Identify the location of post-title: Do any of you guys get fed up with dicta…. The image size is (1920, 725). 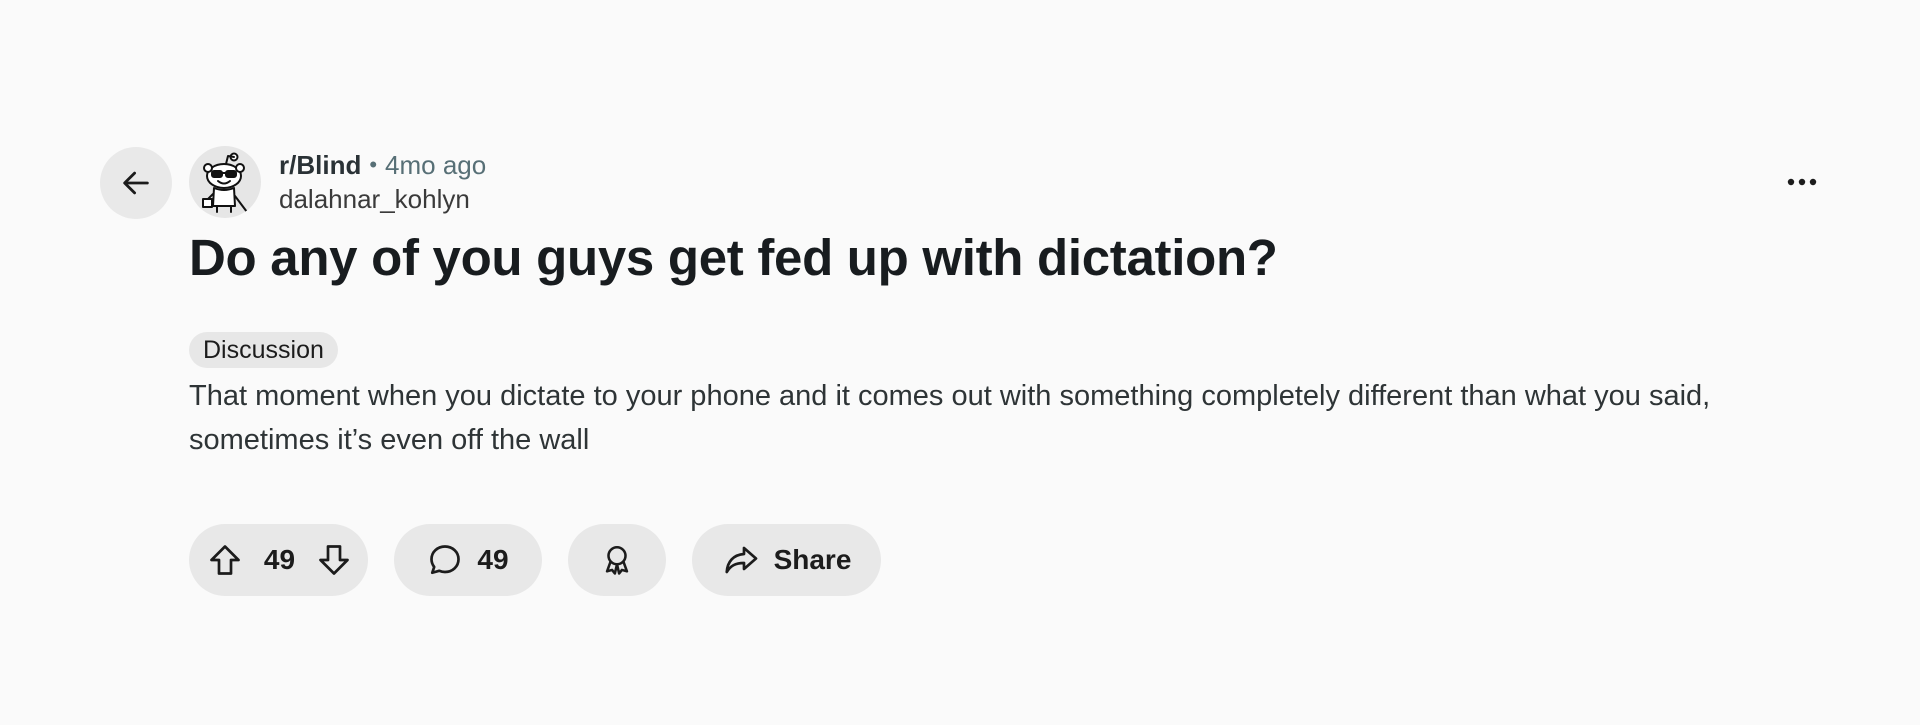
(733, 257).